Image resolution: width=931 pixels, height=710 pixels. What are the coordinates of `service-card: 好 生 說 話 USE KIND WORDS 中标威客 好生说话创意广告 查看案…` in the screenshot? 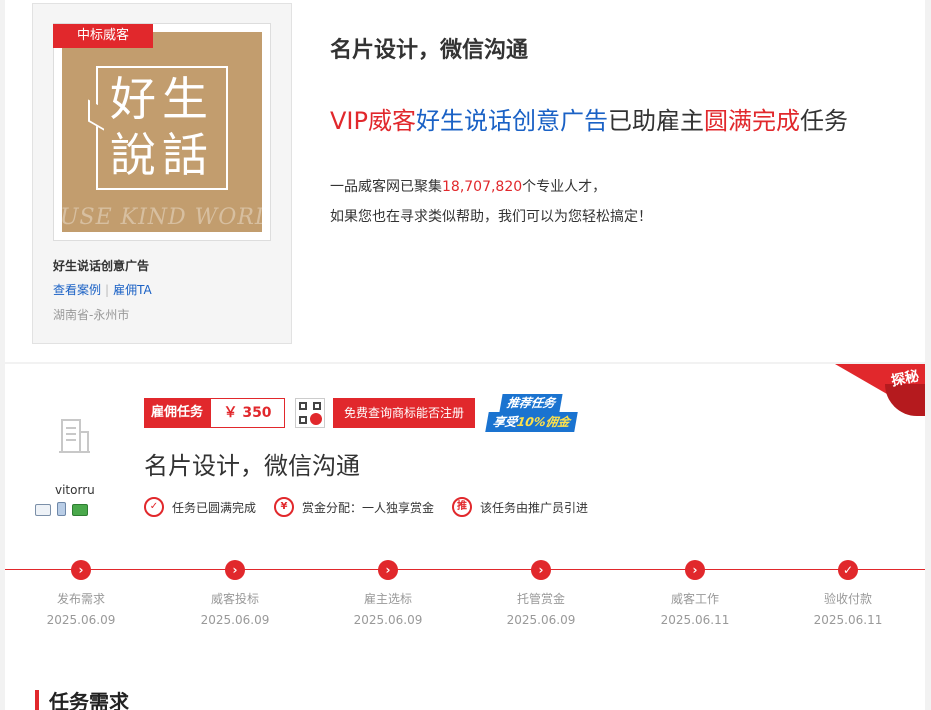 It's located at (162, 173).